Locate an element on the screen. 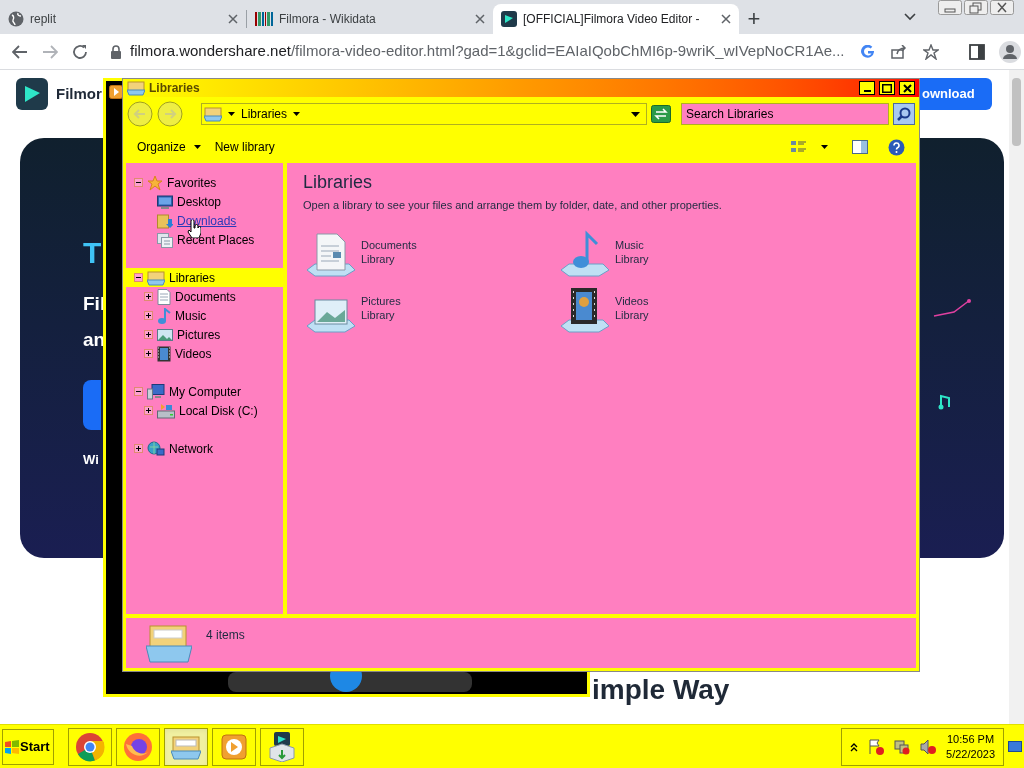 The width and height of the screenshot is (1024, 768). lock-icon is located at coordinates (116, 51).